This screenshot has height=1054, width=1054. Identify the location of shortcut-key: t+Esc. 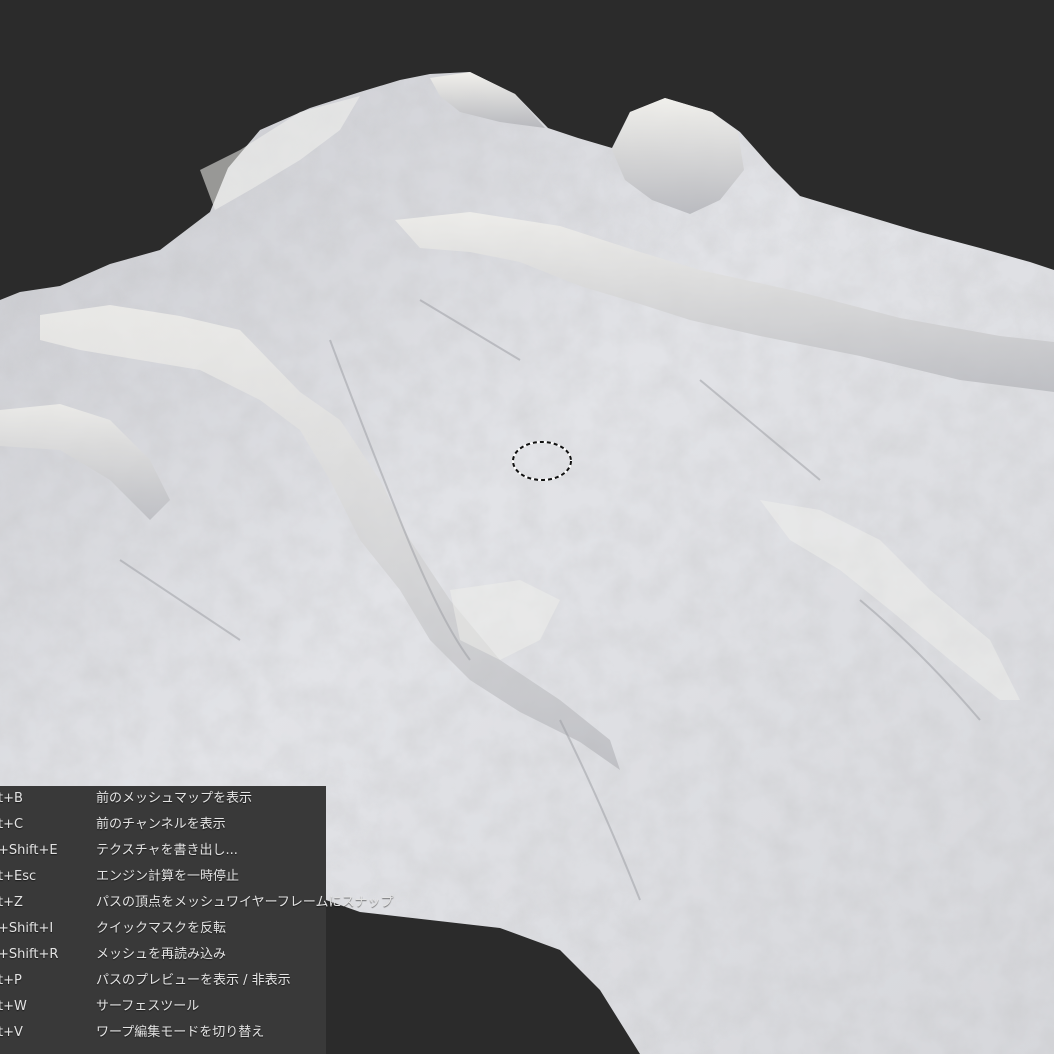
(18, 876).